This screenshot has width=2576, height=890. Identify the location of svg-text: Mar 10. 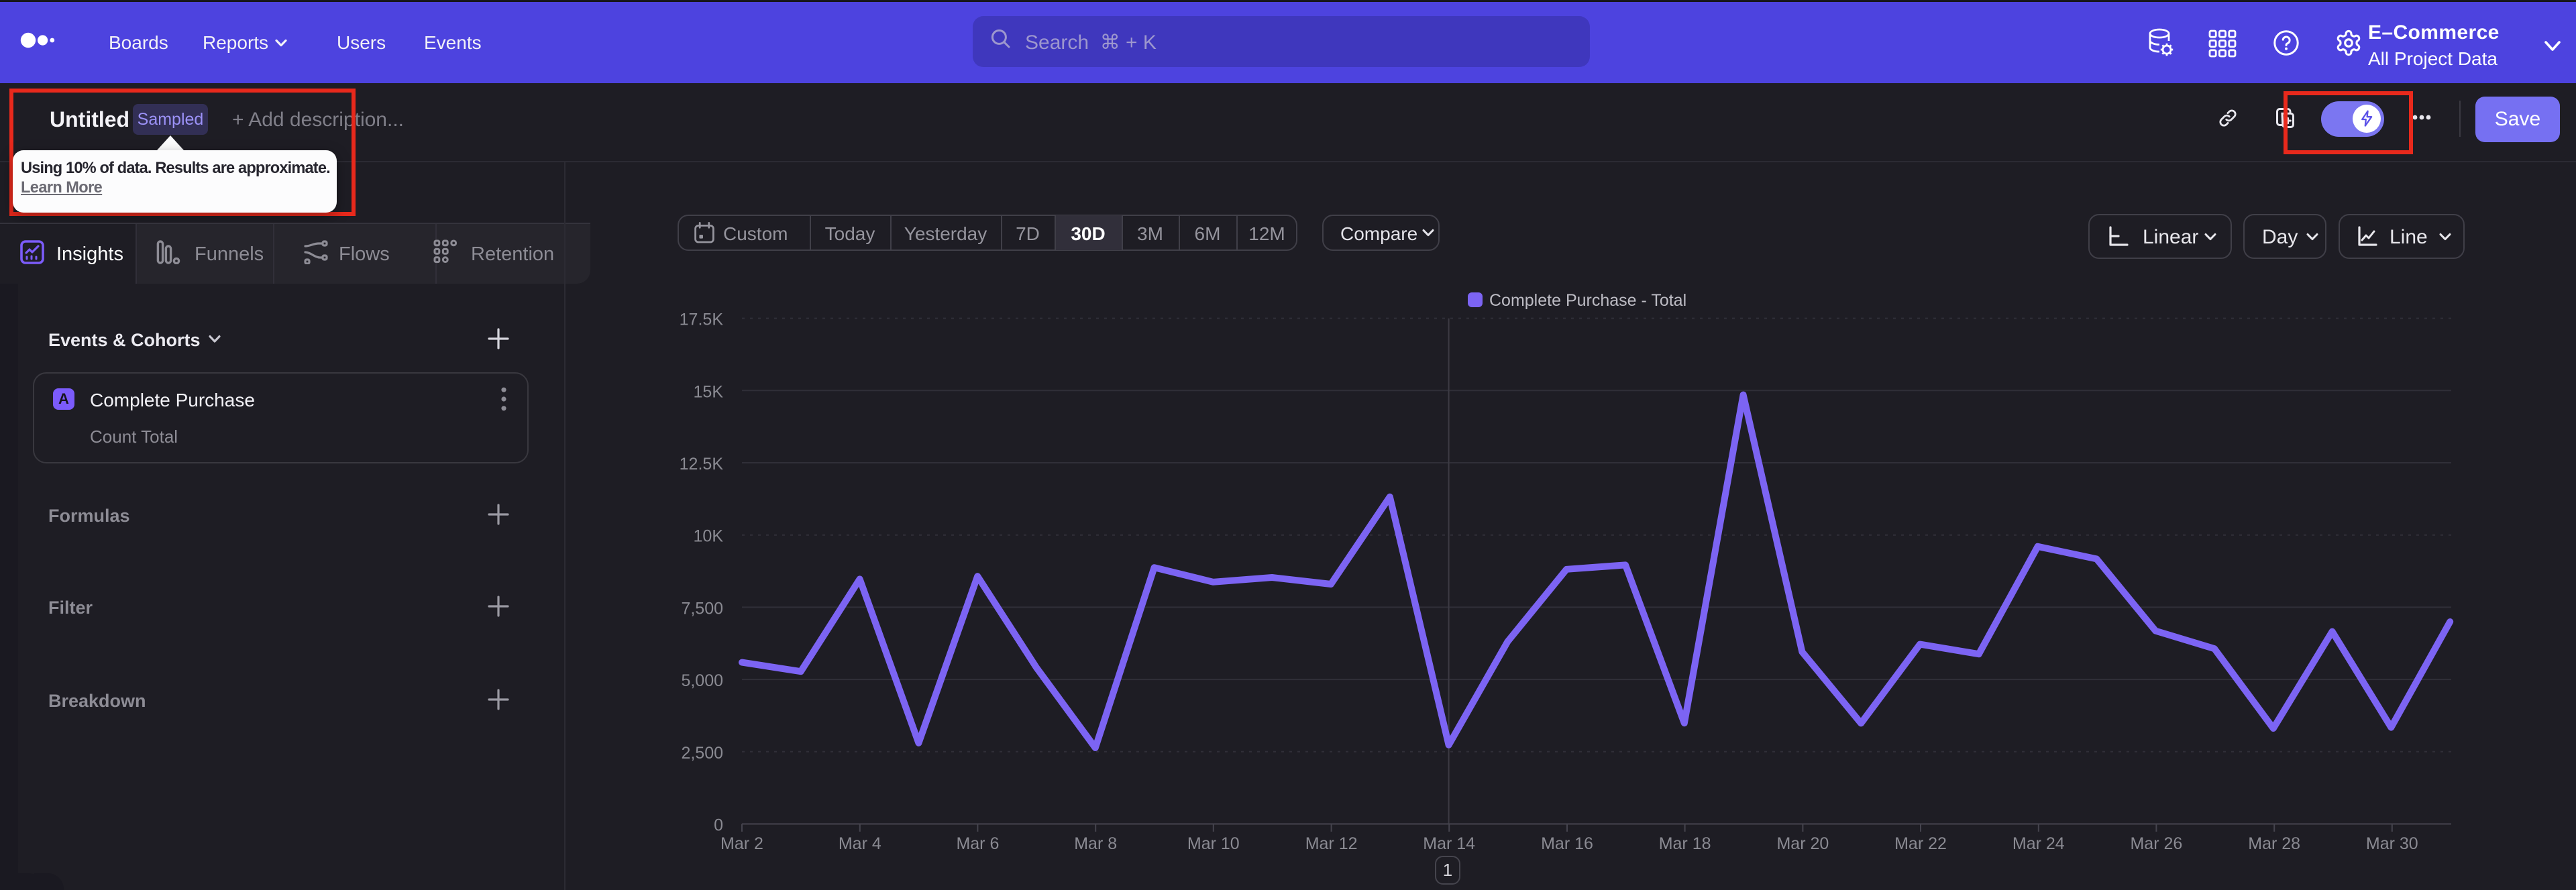
(1213, 843).